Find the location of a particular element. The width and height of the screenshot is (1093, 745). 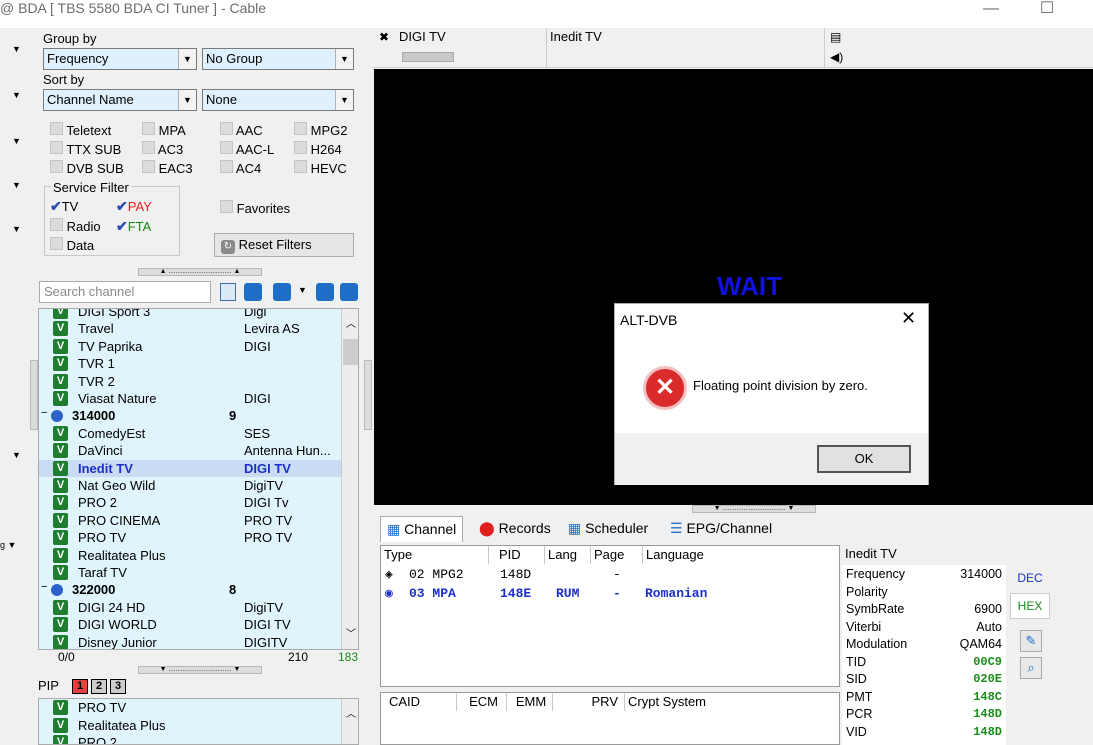

channel-row: V TVR 1 is located at coordinates (190, 364).